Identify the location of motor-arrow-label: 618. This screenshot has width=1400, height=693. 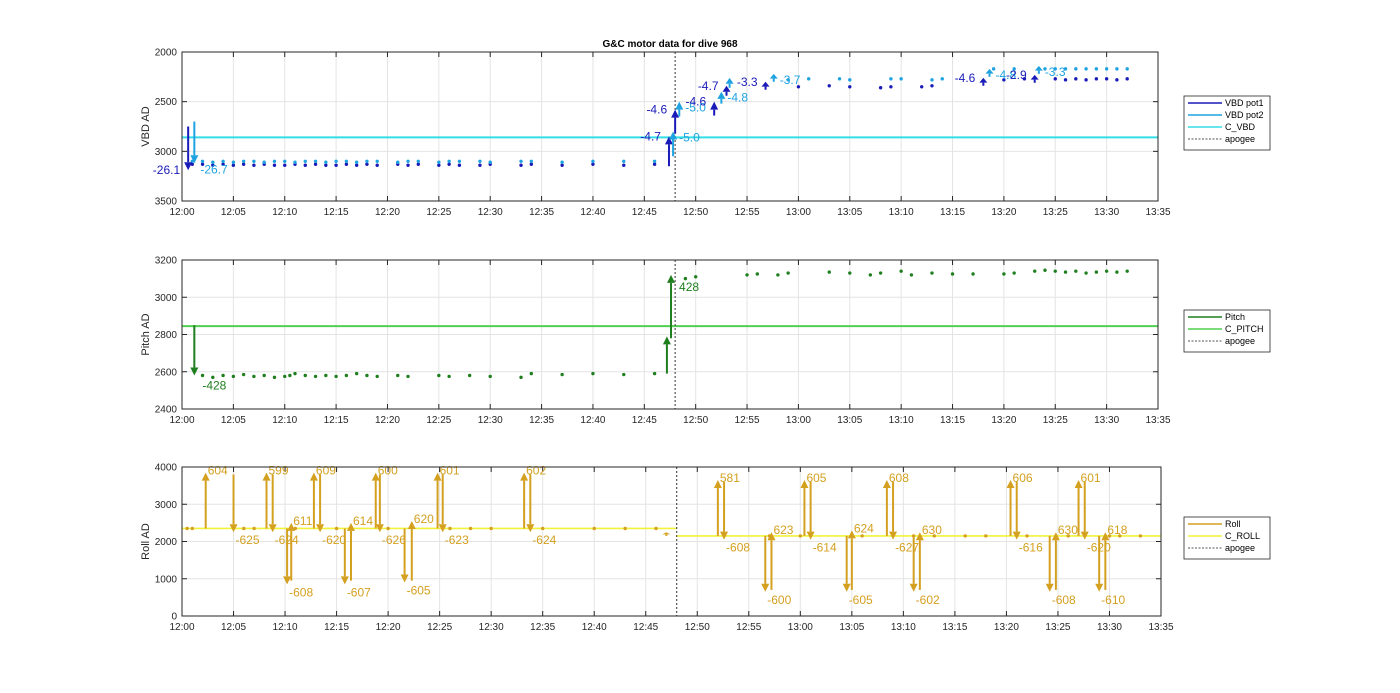
(1117, 530).